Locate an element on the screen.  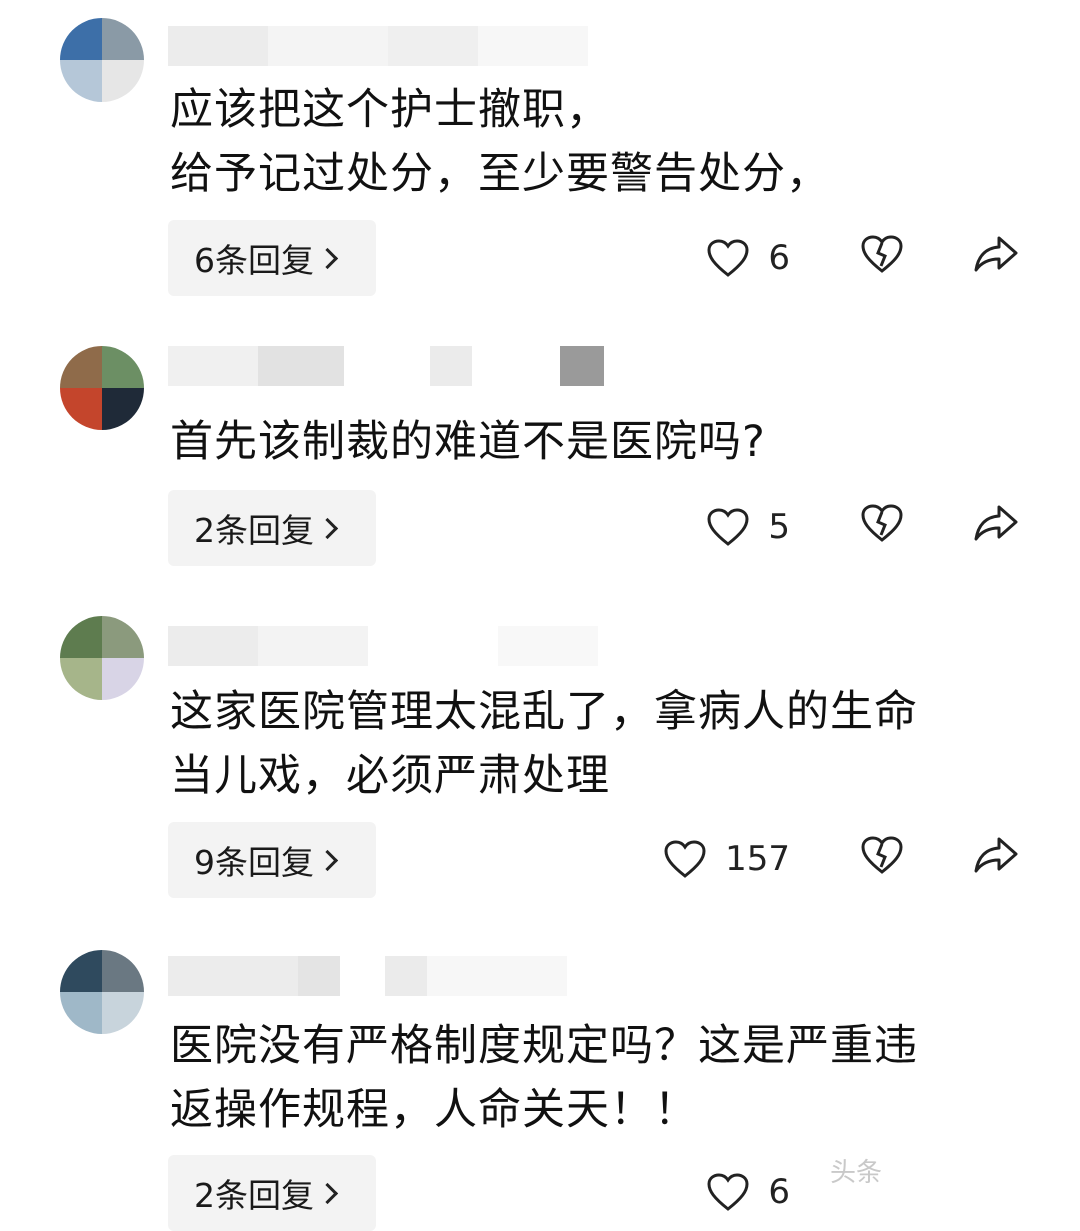
comment-actions: 157 is located at coordinates (540, 859).